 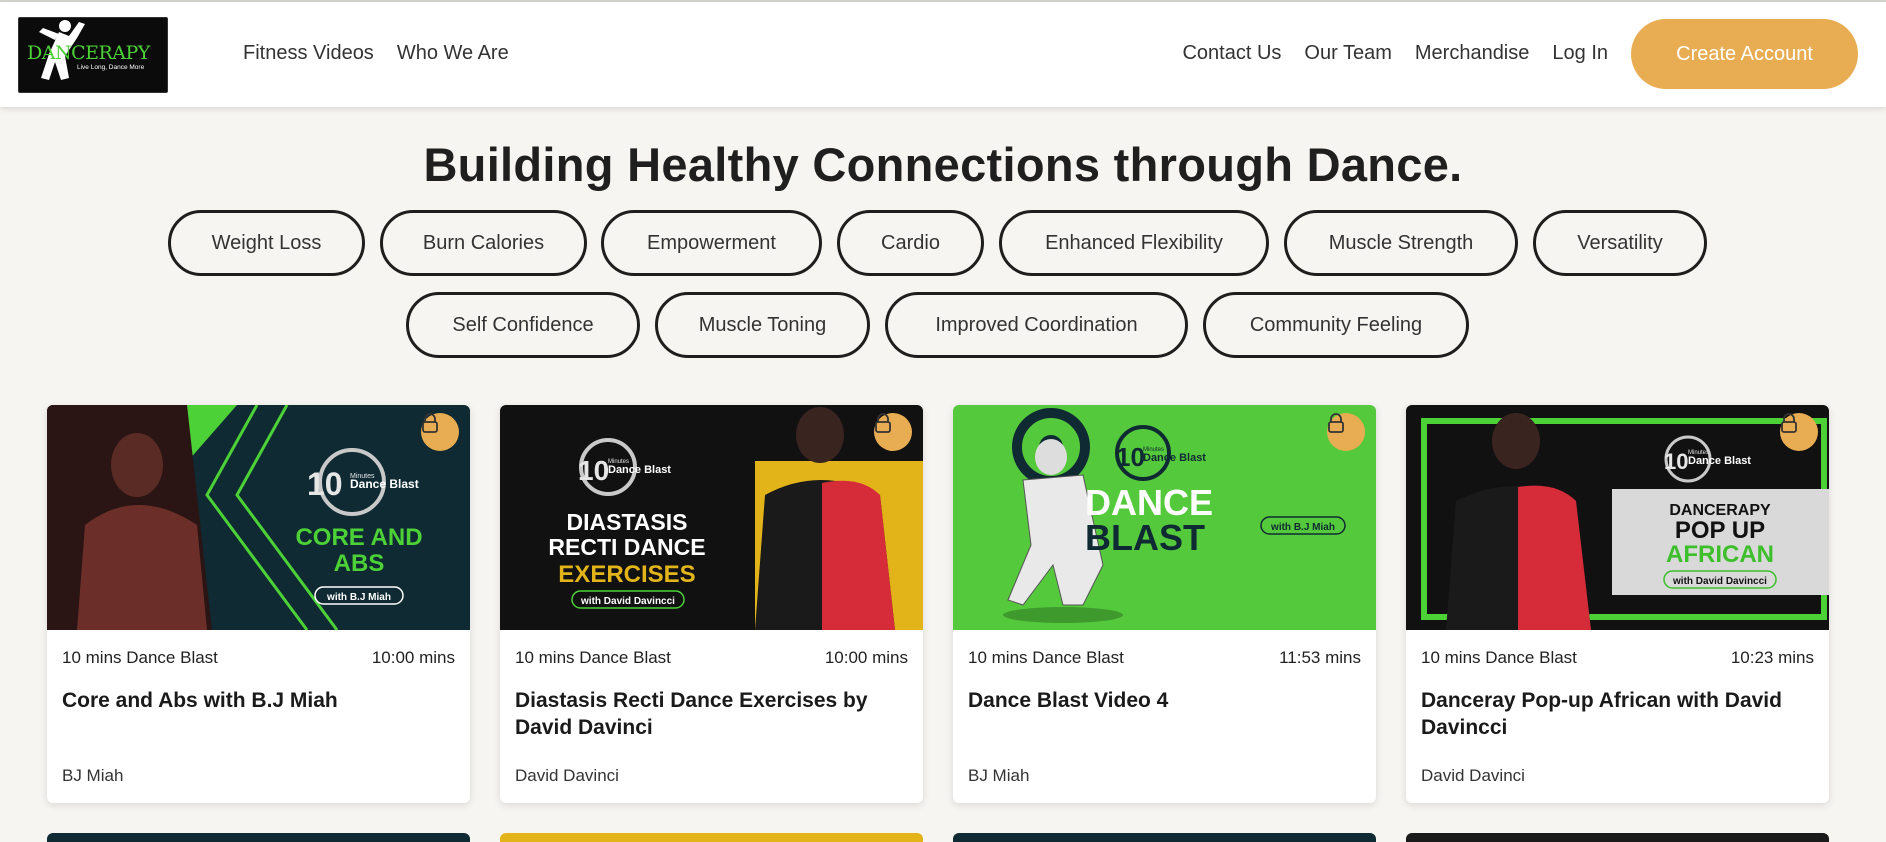 What do you see at coordinates (483, 243) in the screenshot?
I see `tag-burn-calories: Burn Calories` at bounding box center [483, 243].